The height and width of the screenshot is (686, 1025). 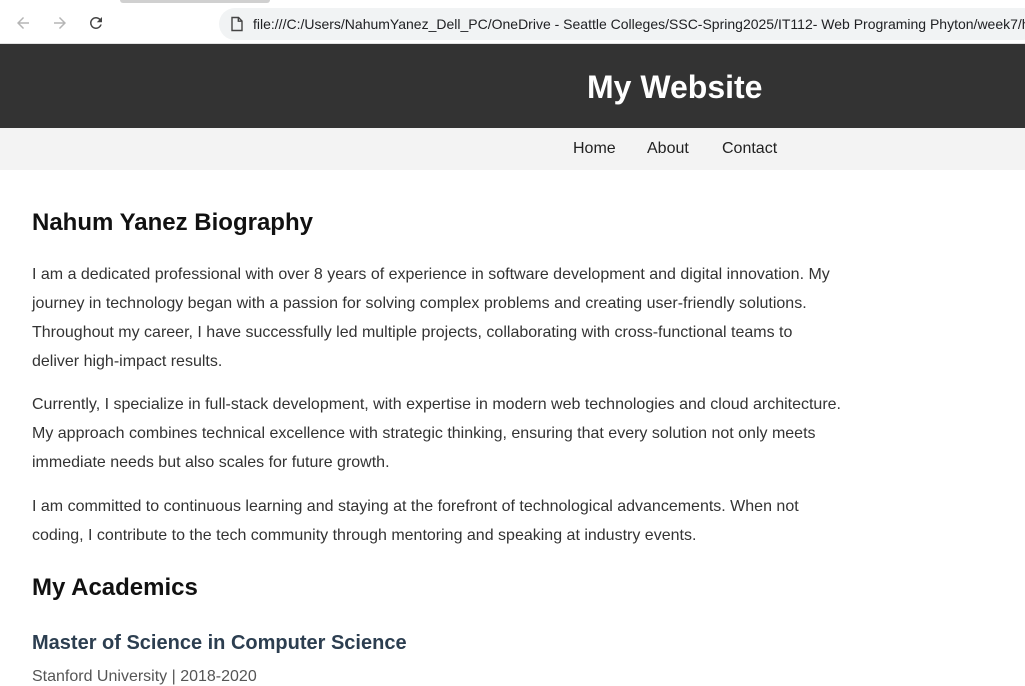 What do you see at coordinates (512, 86) in the screenshot?
I see `site-header: My Website` at bounding box center [512, 86].